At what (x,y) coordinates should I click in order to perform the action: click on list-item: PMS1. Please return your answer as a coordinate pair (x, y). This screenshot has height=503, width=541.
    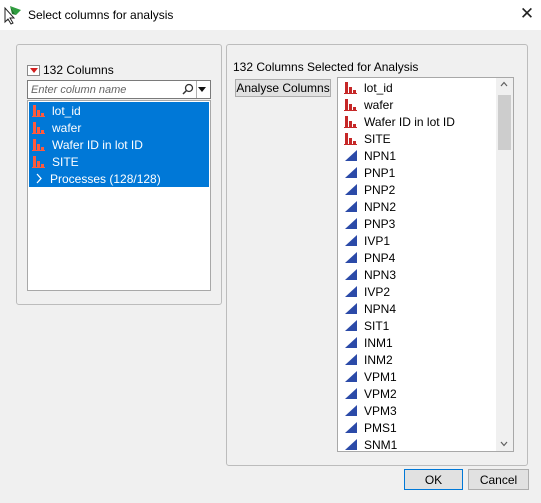
    Looking at the image, I should click on (368, 427).